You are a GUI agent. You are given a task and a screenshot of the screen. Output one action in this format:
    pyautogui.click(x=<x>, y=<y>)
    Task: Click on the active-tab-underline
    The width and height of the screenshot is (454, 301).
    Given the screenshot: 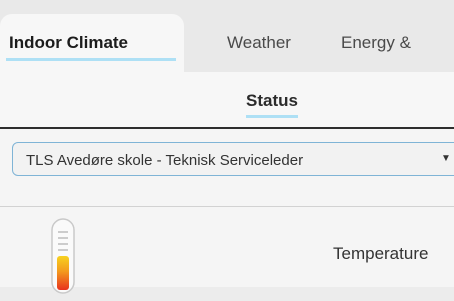 What is the action you would take?
    pyautogui.click(x=91, y=59)
    